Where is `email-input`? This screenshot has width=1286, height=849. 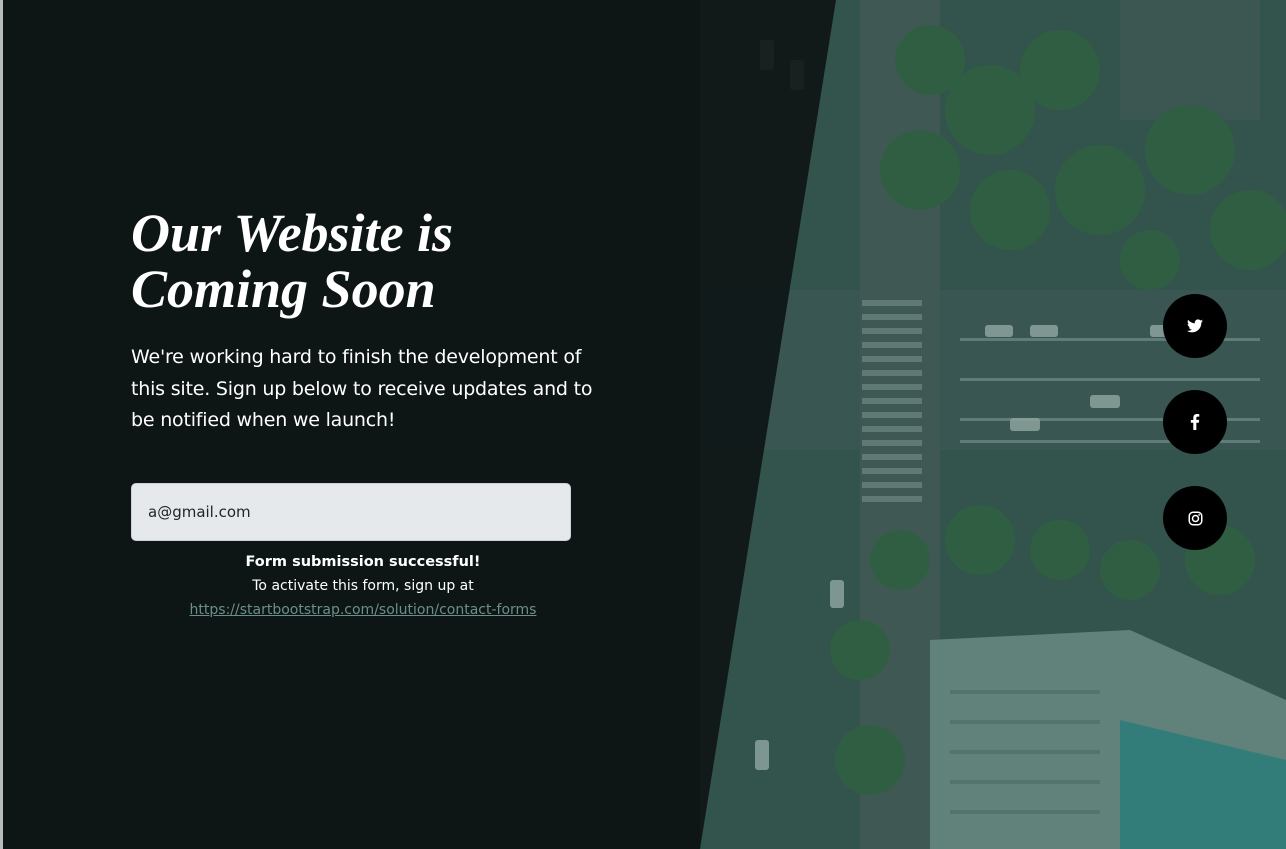
email-input is located at coordinates (351, 512).